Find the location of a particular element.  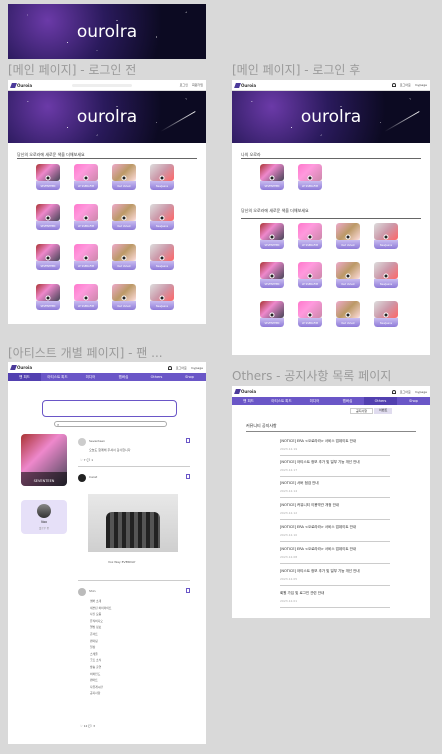

signup-link: 회원가입 is located at coordinates (197, 85).